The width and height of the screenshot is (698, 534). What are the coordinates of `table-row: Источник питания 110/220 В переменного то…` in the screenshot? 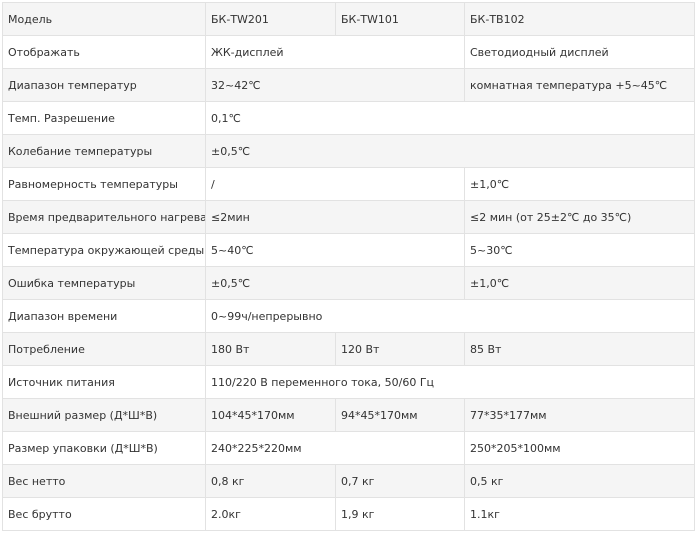 It's located at (348, 382).